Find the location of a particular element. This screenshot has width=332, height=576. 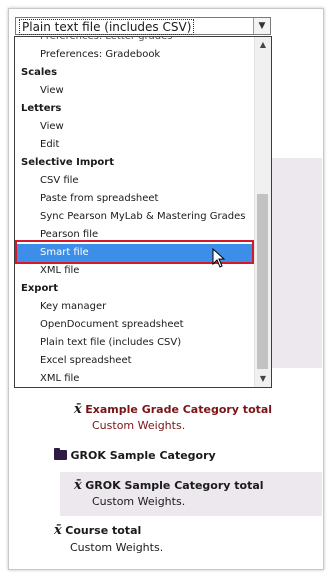

grok-category-row: GROK Sample Category is located at coordinates (135, 455).